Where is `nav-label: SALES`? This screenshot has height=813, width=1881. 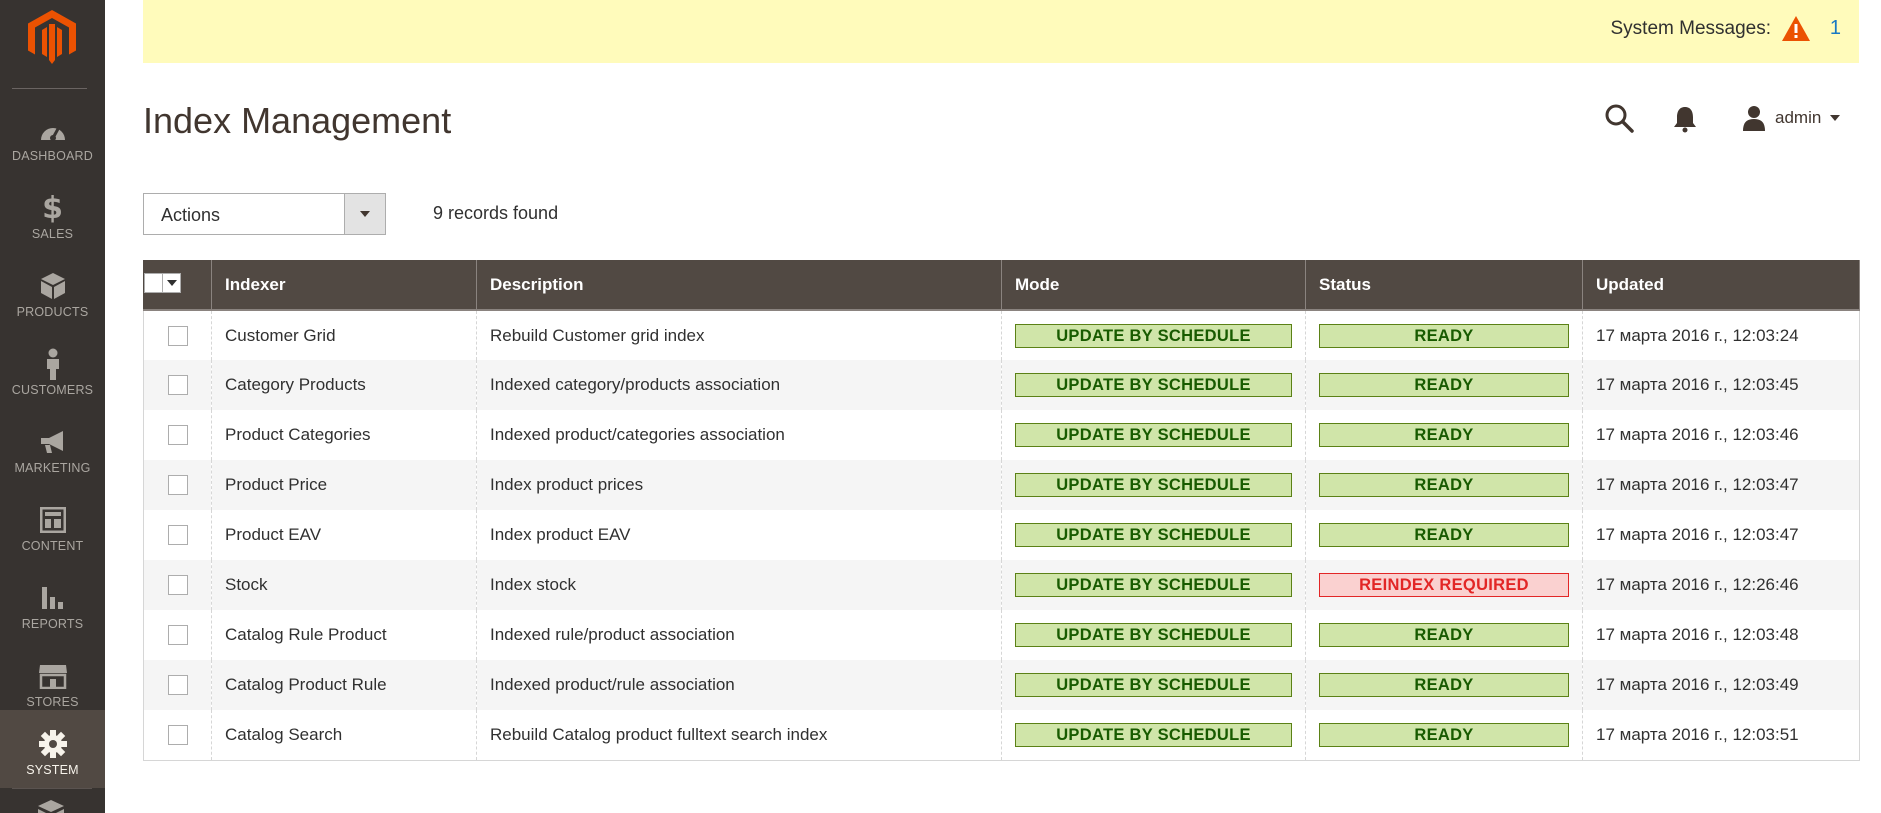 nav-label: SALES is located at coordinates (52, 234).